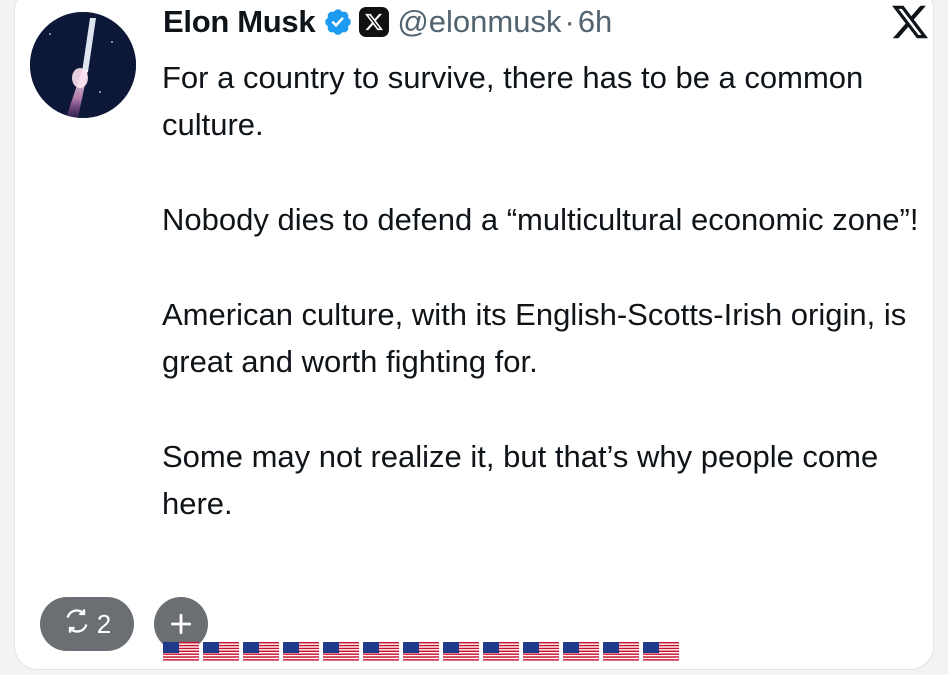 The image size is (948, 675). Describe the element at coordinates (479, 22) in the screenshot. I see `author-handle: @elonmusk` at that location.